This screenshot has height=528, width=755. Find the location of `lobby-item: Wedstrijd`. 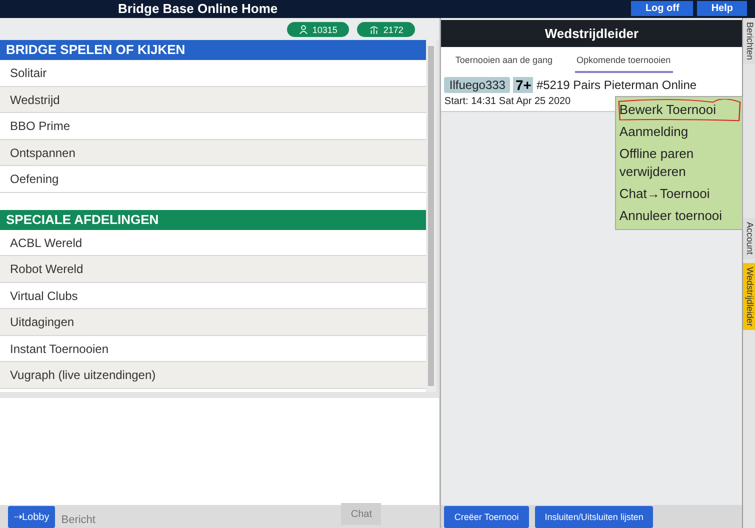

lobby-item: Wedstrijd is located at coordinates (213, 99).